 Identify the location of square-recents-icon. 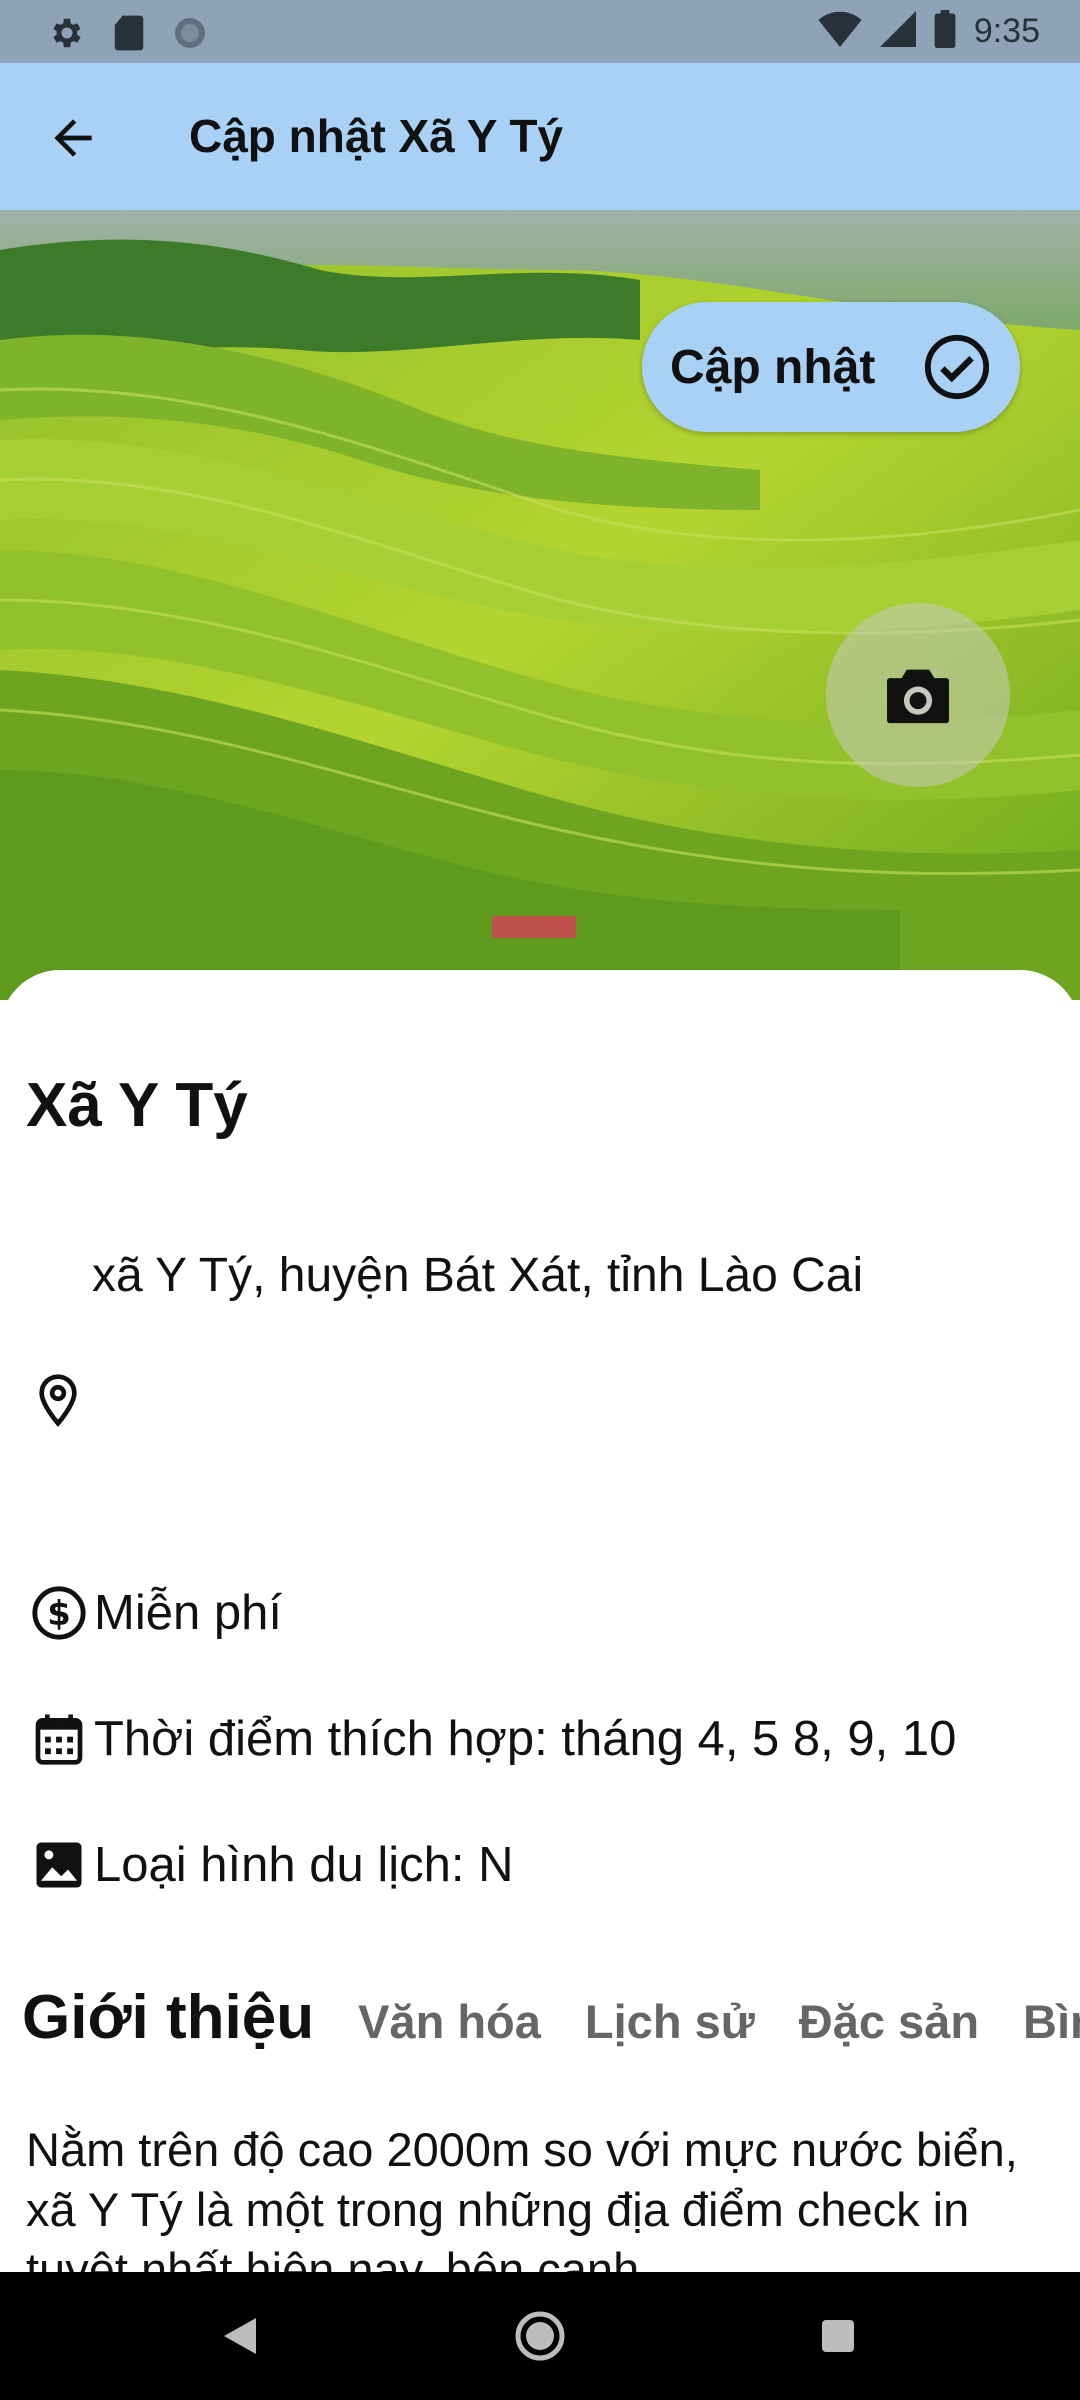
(838, 2336).